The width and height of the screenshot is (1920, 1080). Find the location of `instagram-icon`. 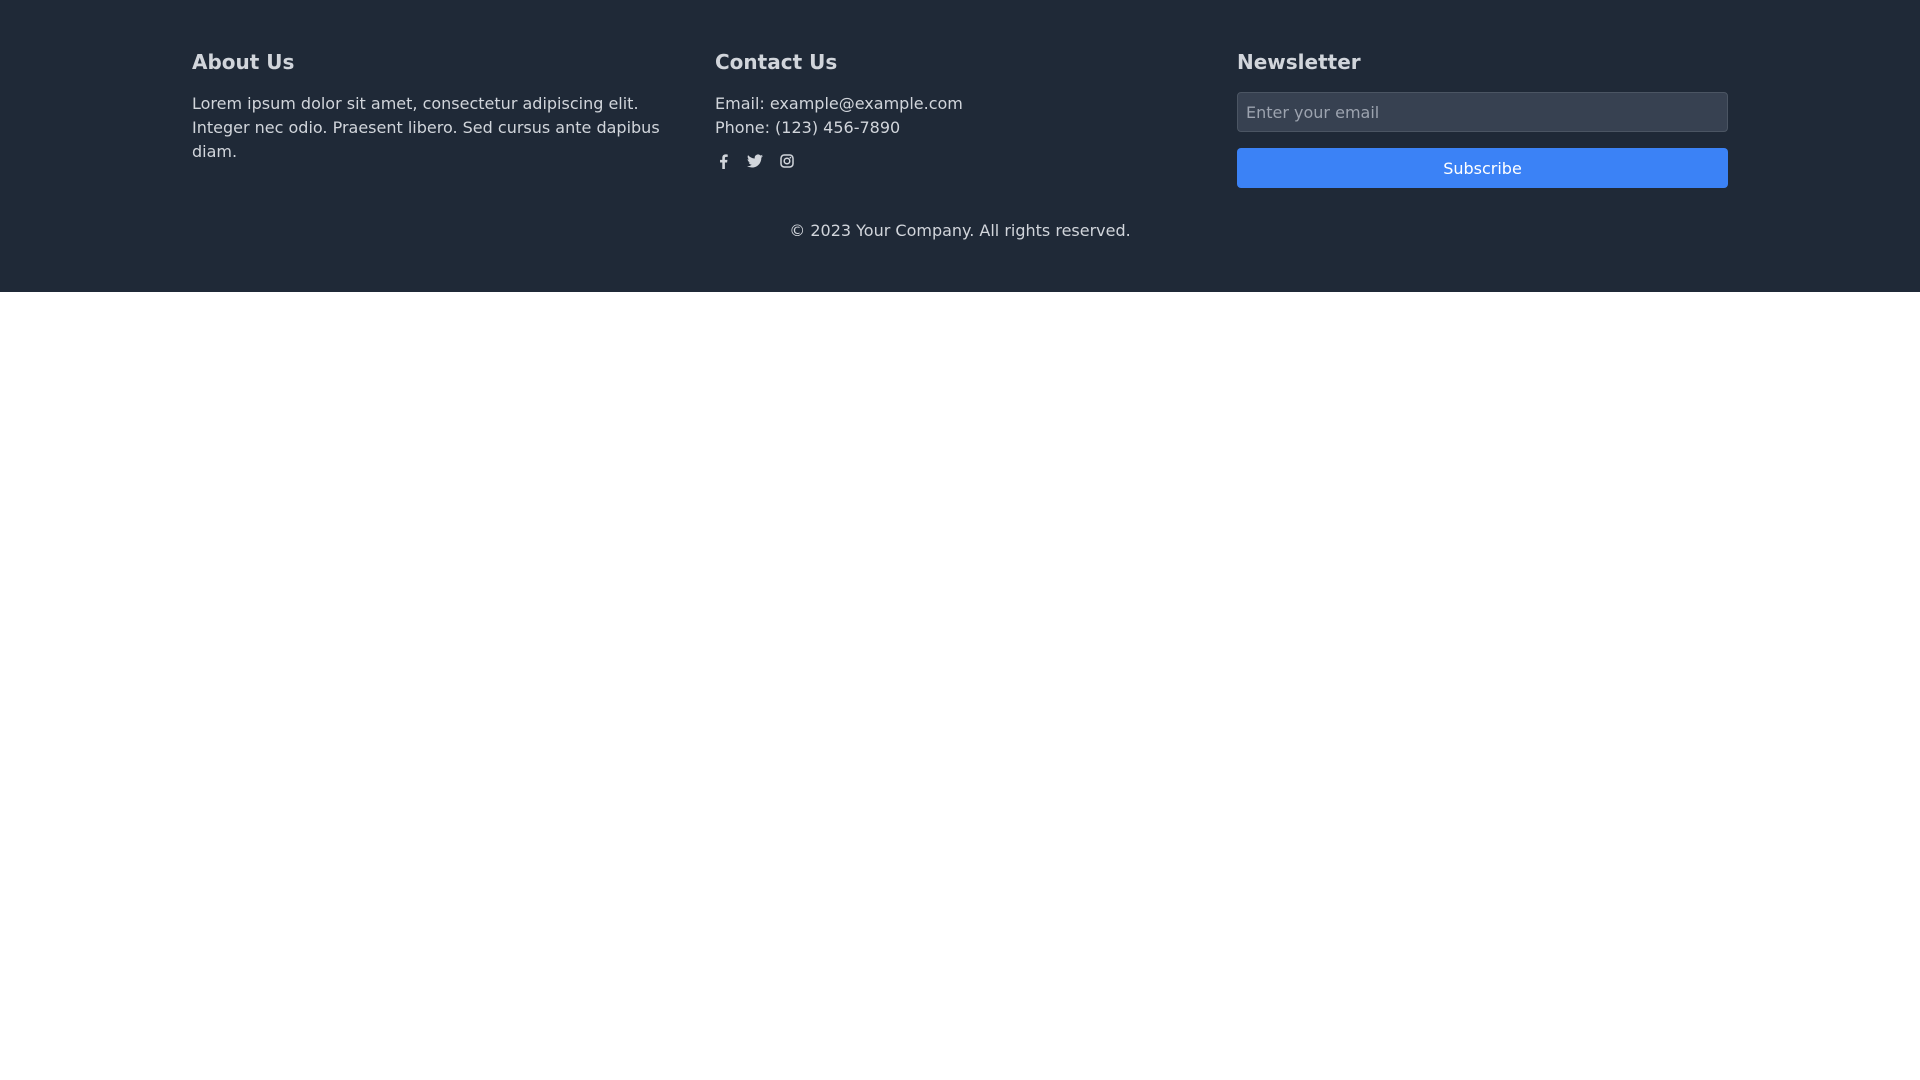

instagram-icon is located at coordinates (787, 161).